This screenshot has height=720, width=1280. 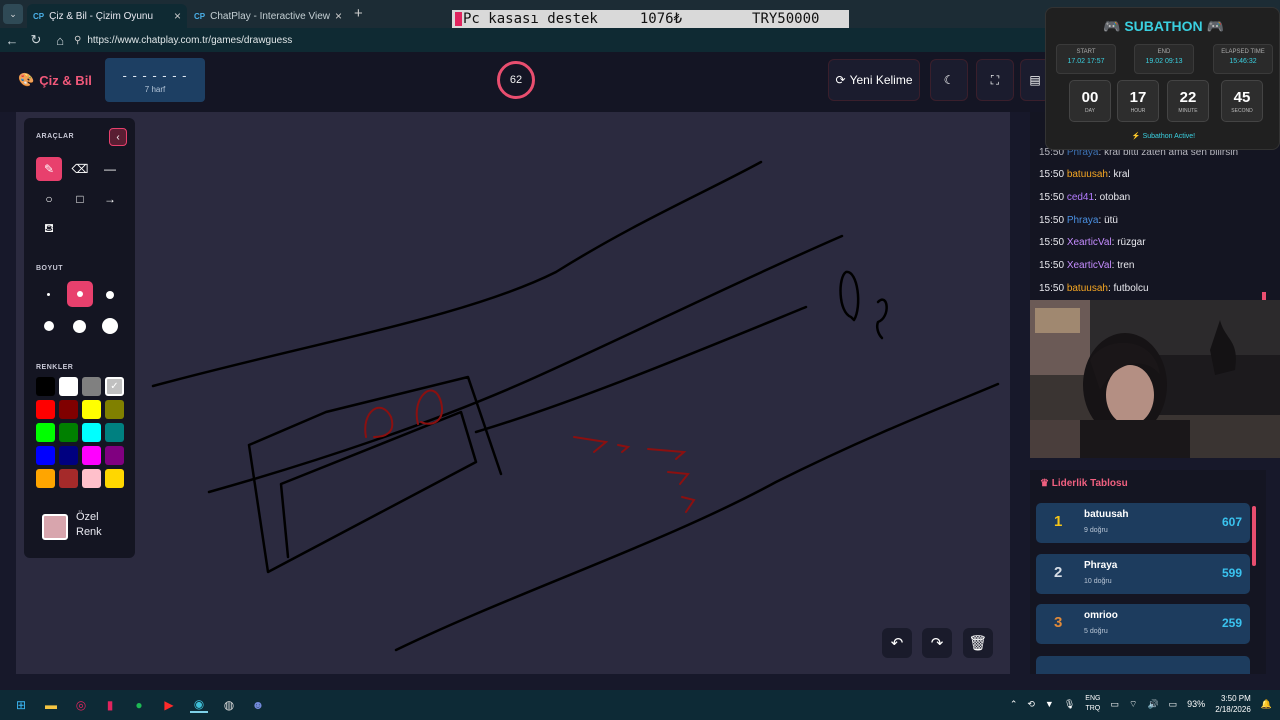 I want to click on custom-color-swatch, so click(x=55, y=527).